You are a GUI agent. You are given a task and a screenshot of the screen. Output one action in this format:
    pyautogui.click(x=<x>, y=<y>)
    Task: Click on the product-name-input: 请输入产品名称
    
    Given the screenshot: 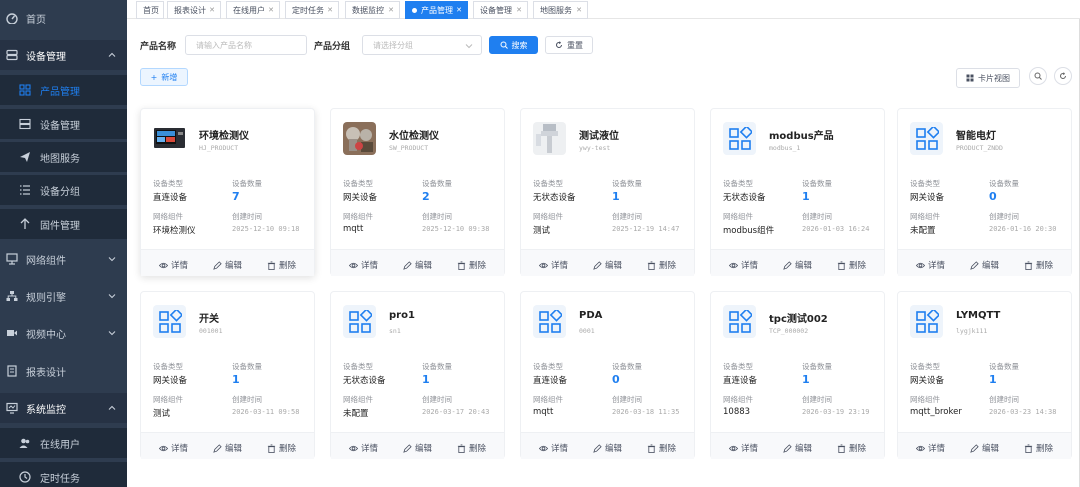 What is the action you would take?
    pyautogui.click(x=246, y=45)
    